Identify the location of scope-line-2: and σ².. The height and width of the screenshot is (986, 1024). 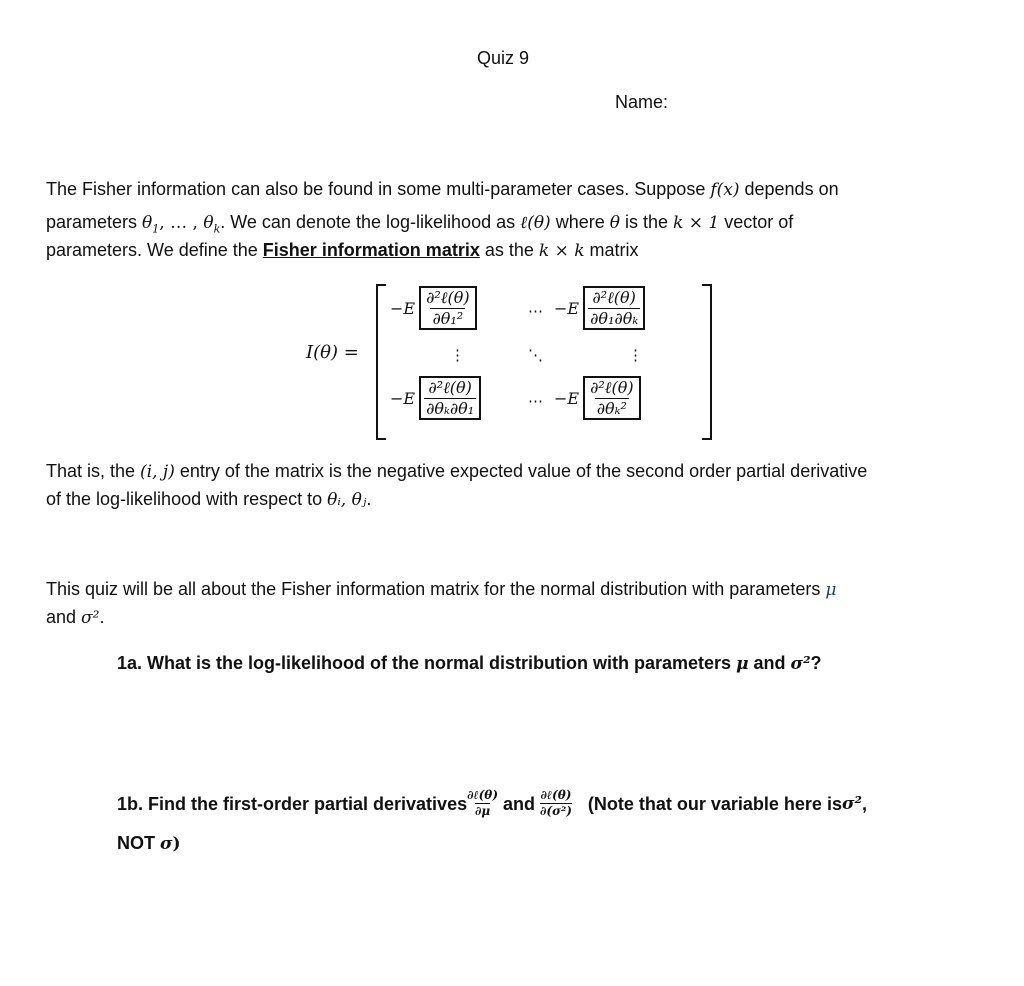
(75, 617).